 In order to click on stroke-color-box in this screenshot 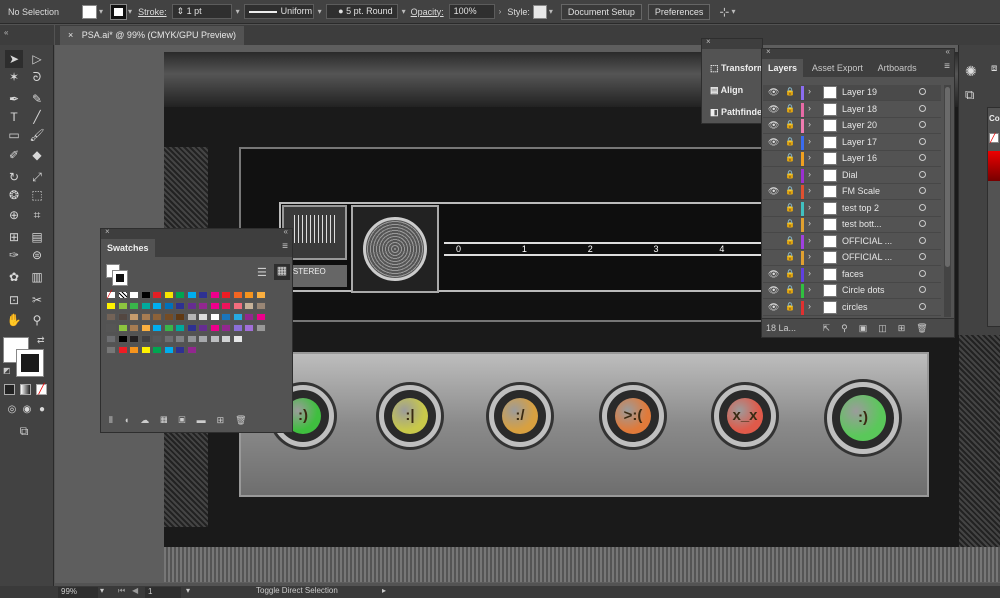, I will do `click(30, 363)`.